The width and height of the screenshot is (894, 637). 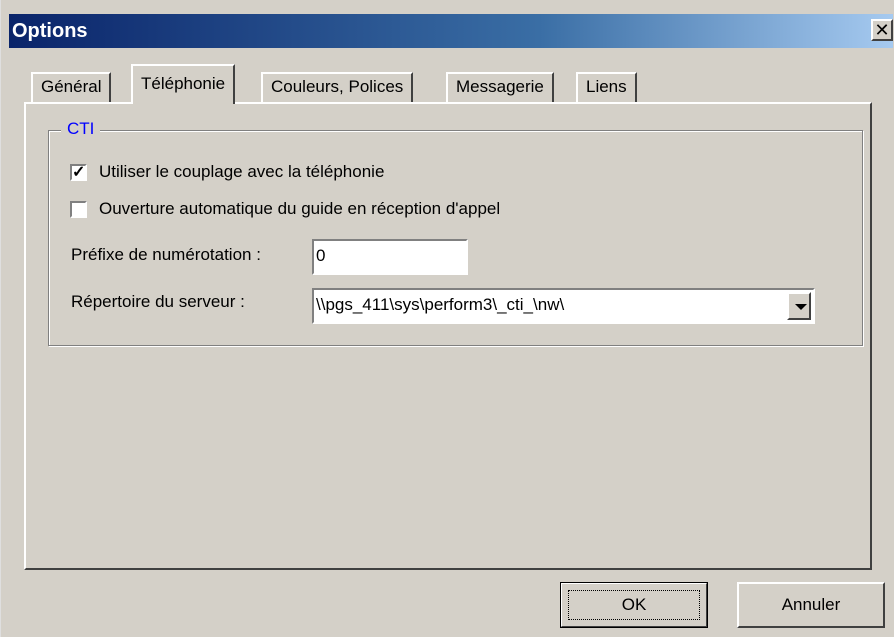 What do you see at coordinates (81, 129) in the screenshot?
I see `cti-group-title: CTI` at bounding box center [81, 129].